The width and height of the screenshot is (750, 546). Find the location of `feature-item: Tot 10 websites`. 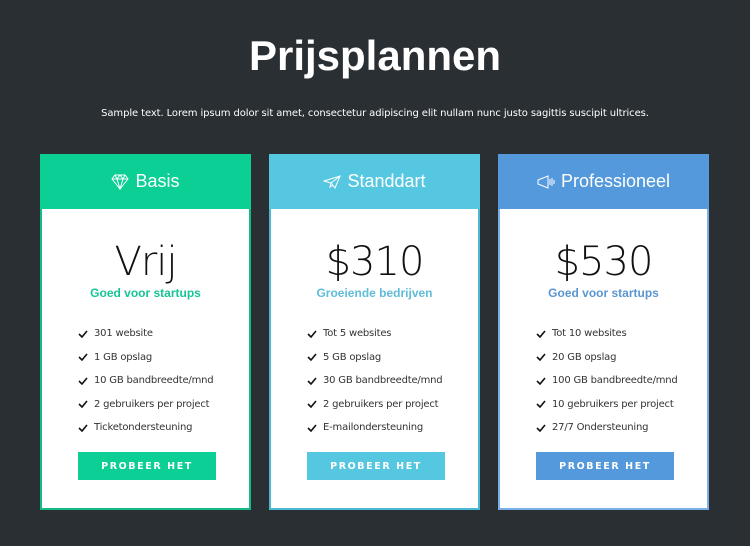

feature-item: Tot 10 websites is located at coordinates (607, 334).